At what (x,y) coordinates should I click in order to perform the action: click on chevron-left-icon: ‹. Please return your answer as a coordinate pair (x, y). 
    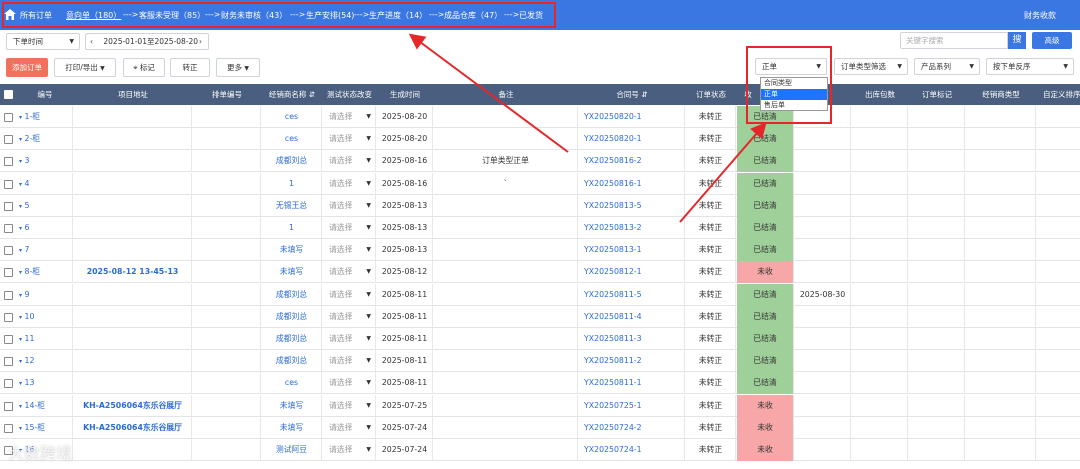
    Looking at the image, I should click on (91, 41).